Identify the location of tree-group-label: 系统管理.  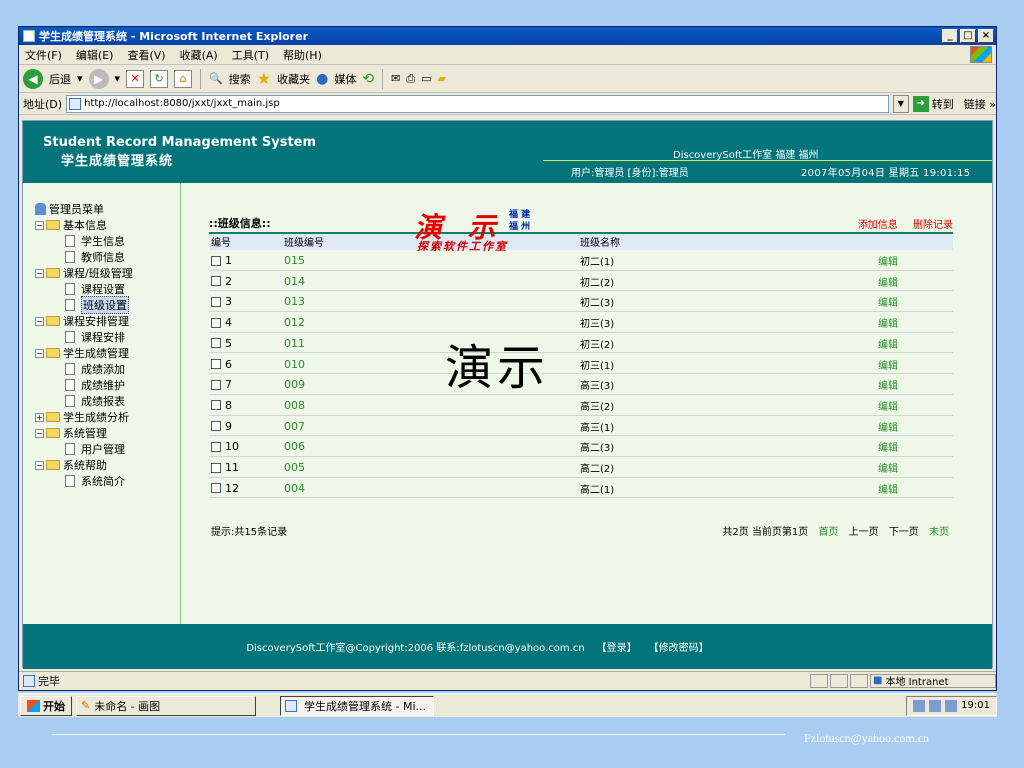
(85, 433).